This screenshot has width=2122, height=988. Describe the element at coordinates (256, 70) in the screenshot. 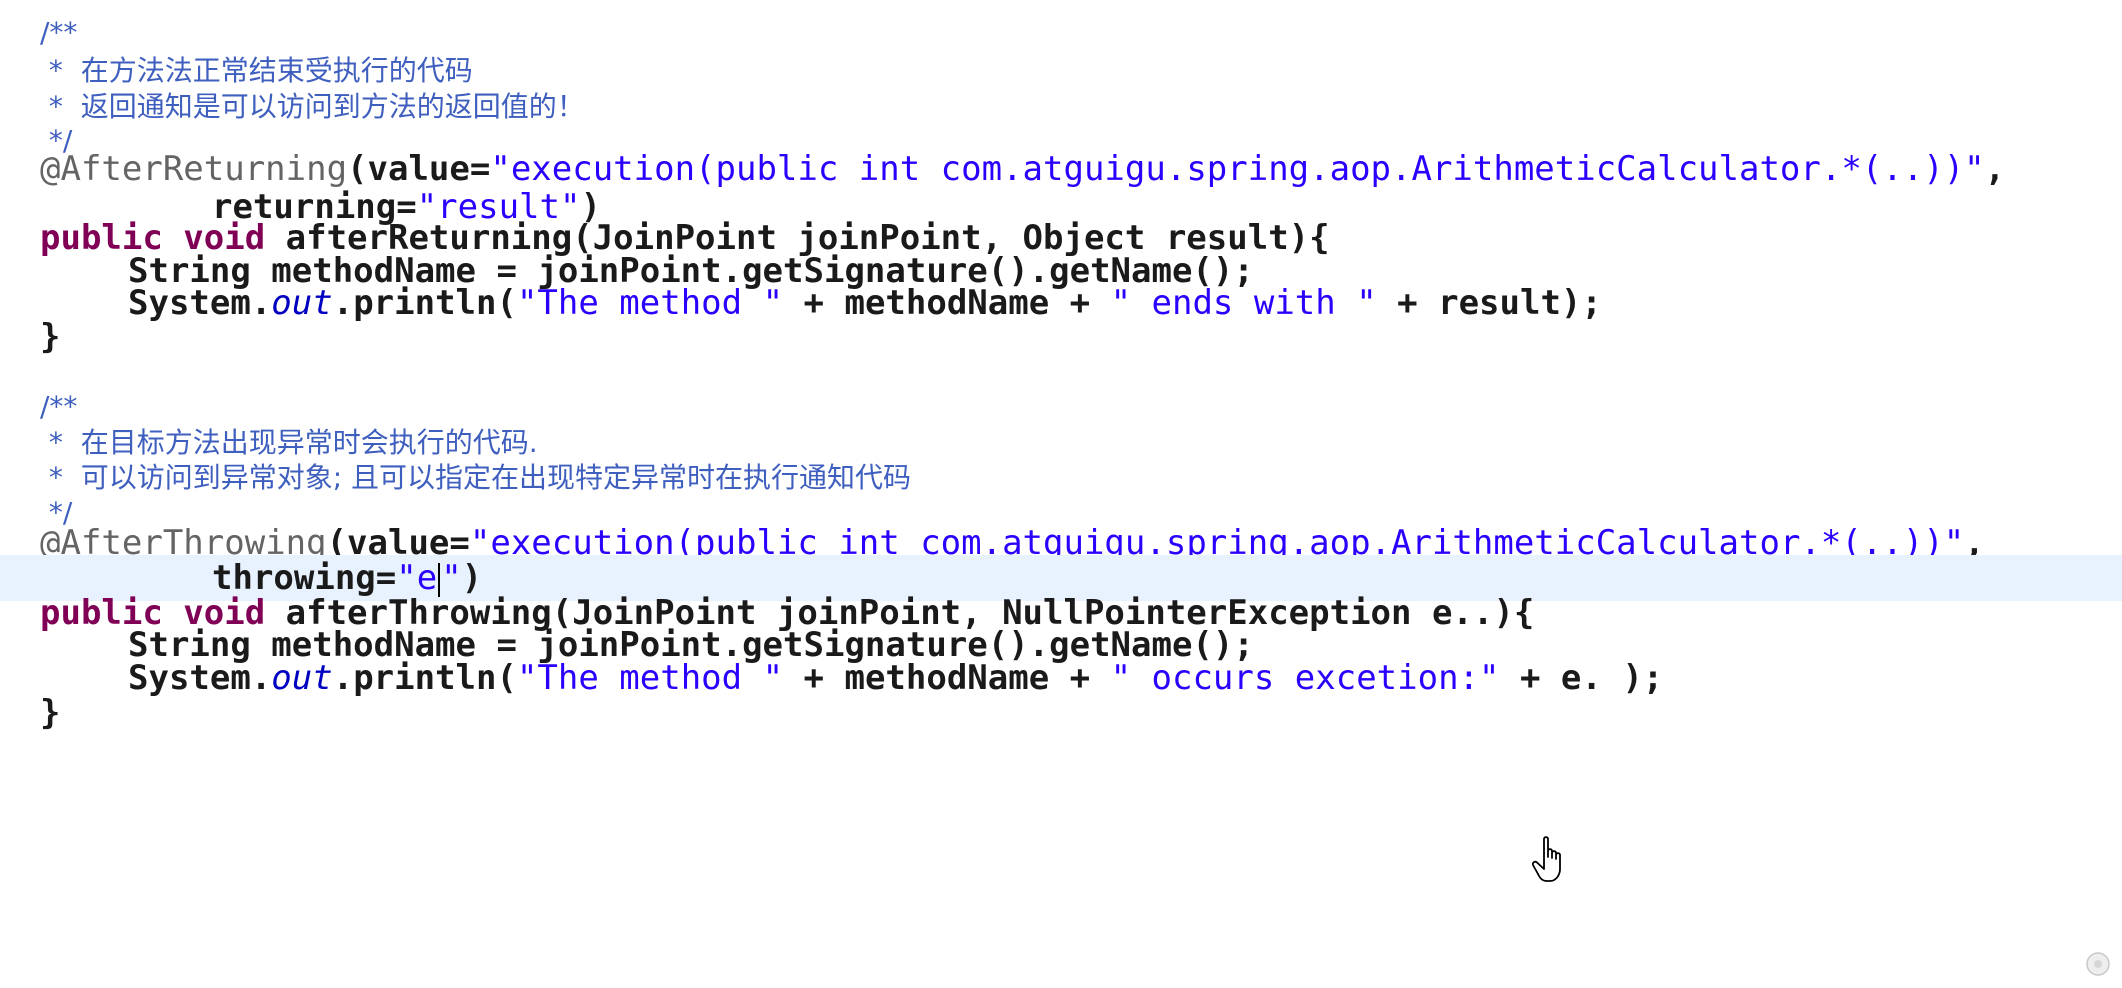

I see `comment-text: * 在方法法正常结束受执行的代码` at that location.